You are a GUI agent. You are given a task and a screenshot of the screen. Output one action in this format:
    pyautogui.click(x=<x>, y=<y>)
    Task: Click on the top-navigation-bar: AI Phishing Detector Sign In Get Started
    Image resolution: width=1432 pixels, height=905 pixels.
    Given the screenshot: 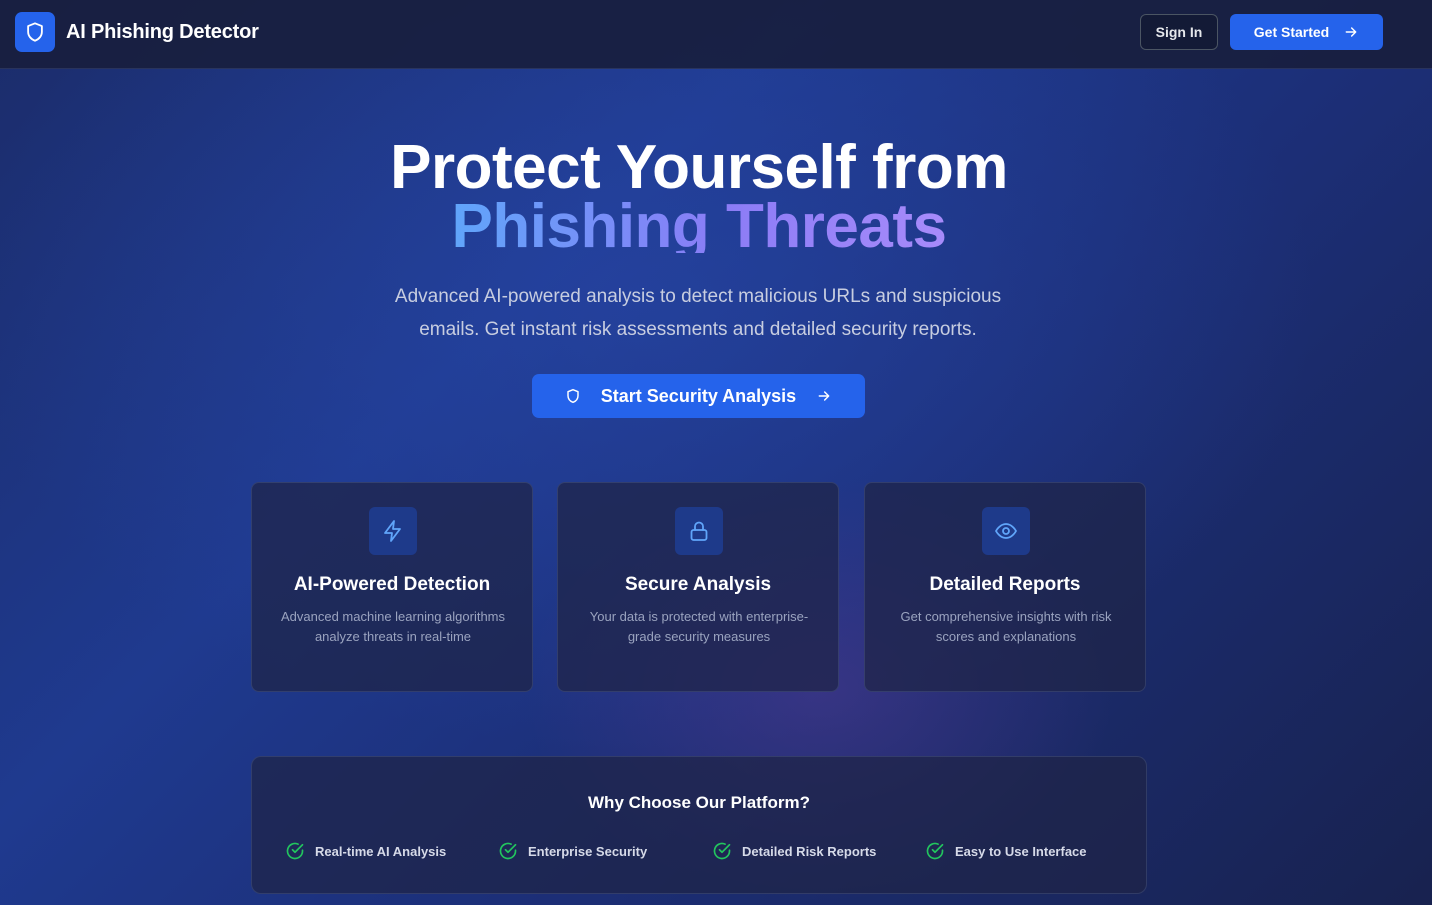 What is the action you would take?
    pyautogui.click(x=716, y=34)
    